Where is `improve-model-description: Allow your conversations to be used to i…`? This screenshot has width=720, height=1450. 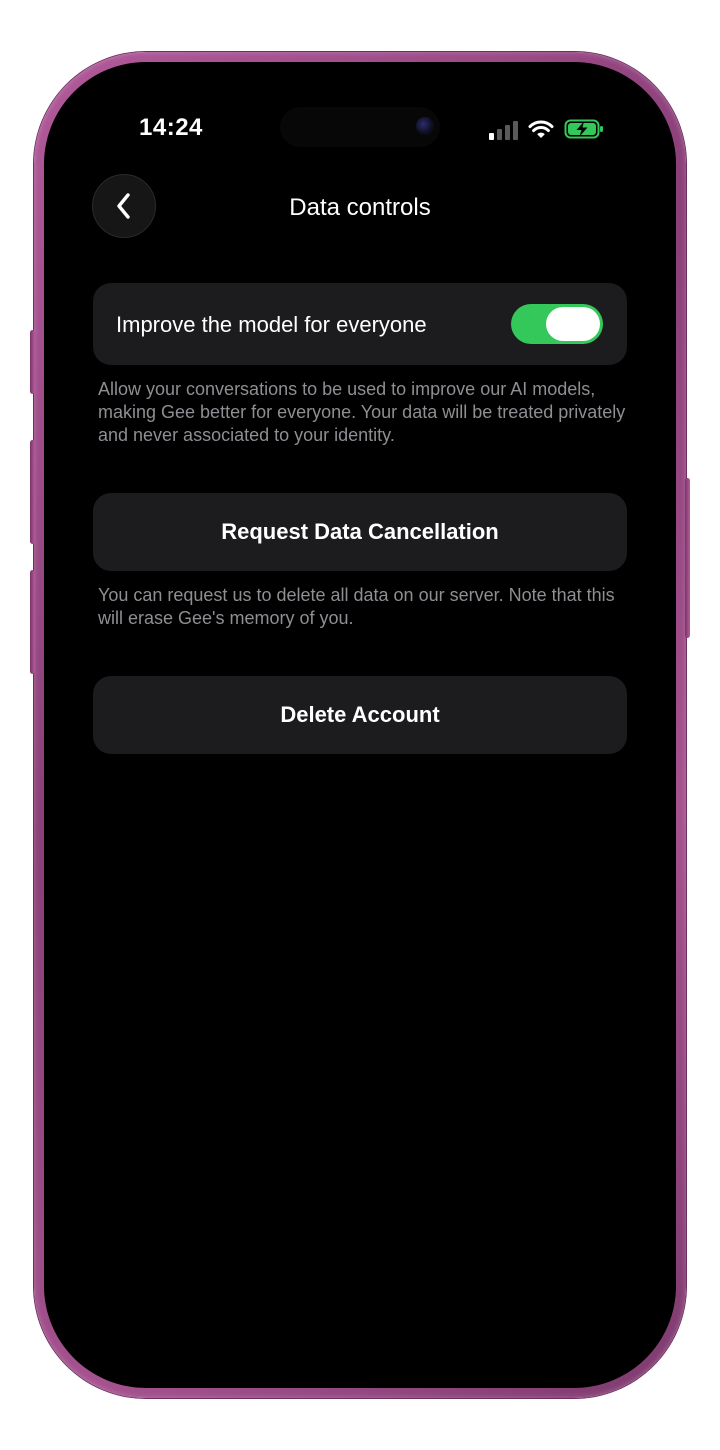
improve-model-description: Allow your conversations to be used to i… is located at coordinates (362, 412).